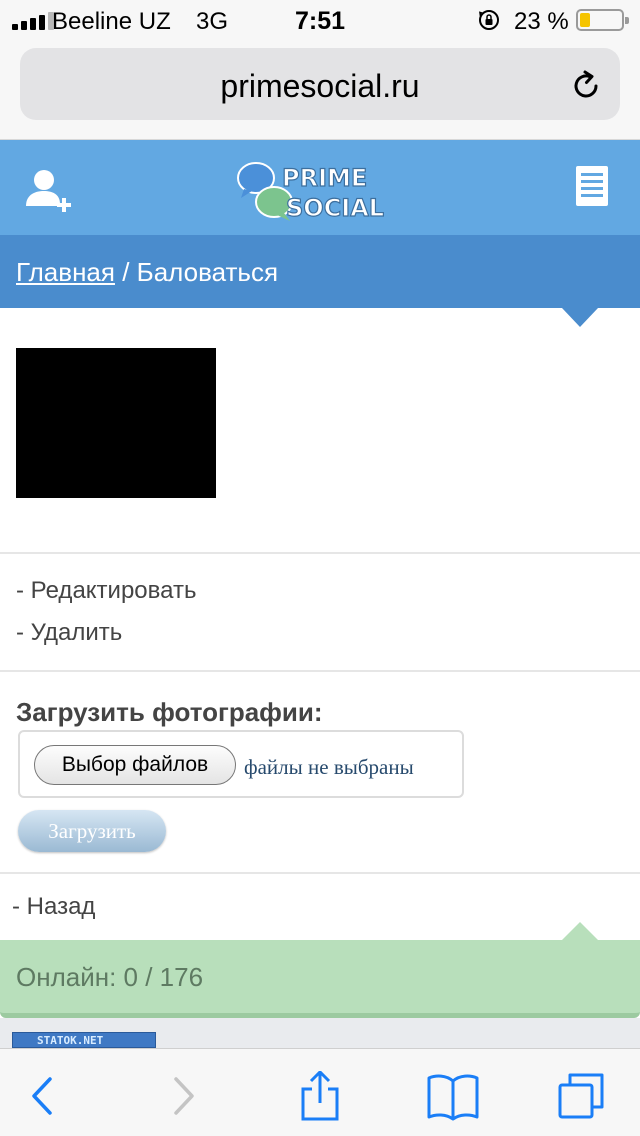  I want to click on battery-icon, so click(602, 20).